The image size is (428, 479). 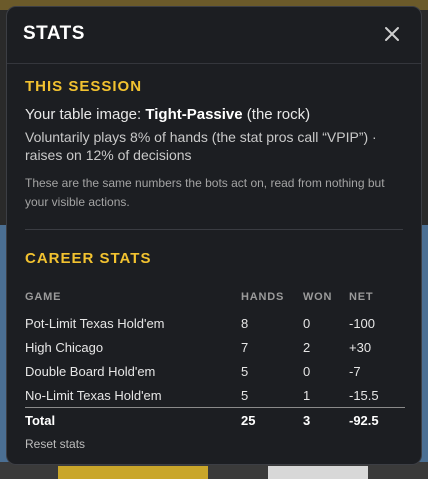 What do you see at coordinates (245, 347) in the screenshot?
I see `cell-hands: 7` at bounding box center [245, 347].